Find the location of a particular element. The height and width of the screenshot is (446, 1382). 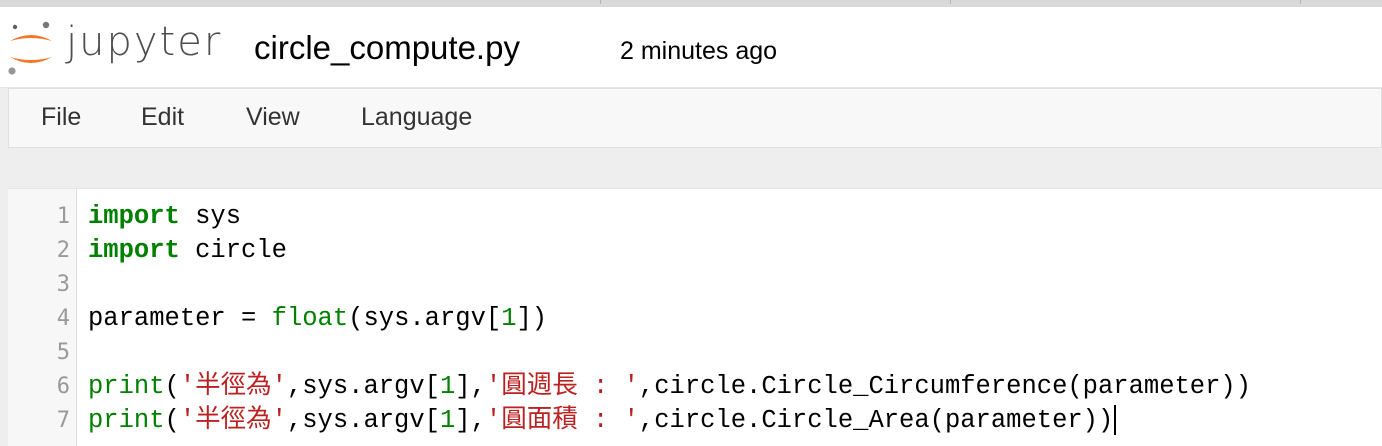

line-number: 6 is located at coordinates (63, 386).